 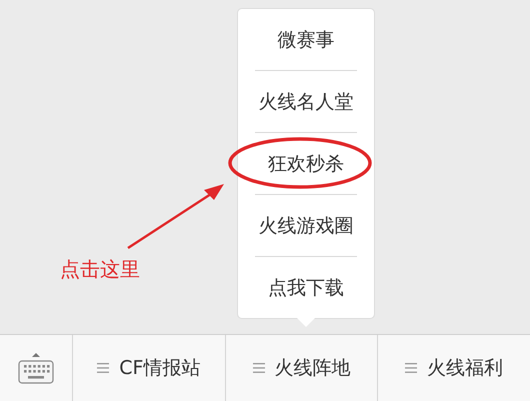 I want to click on menu-item: 火线名人堂, so click(x=306, y=101).